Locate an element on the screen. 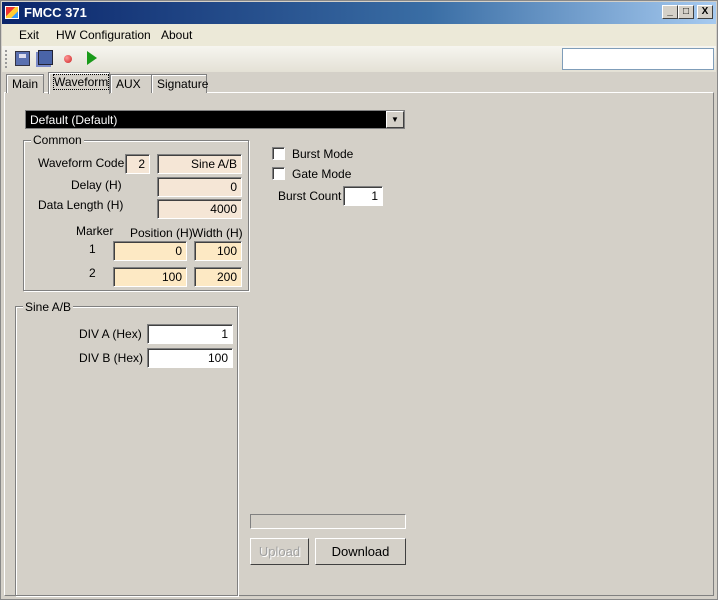  window-title: FMCC 371 is located at coordinates (55, 12).